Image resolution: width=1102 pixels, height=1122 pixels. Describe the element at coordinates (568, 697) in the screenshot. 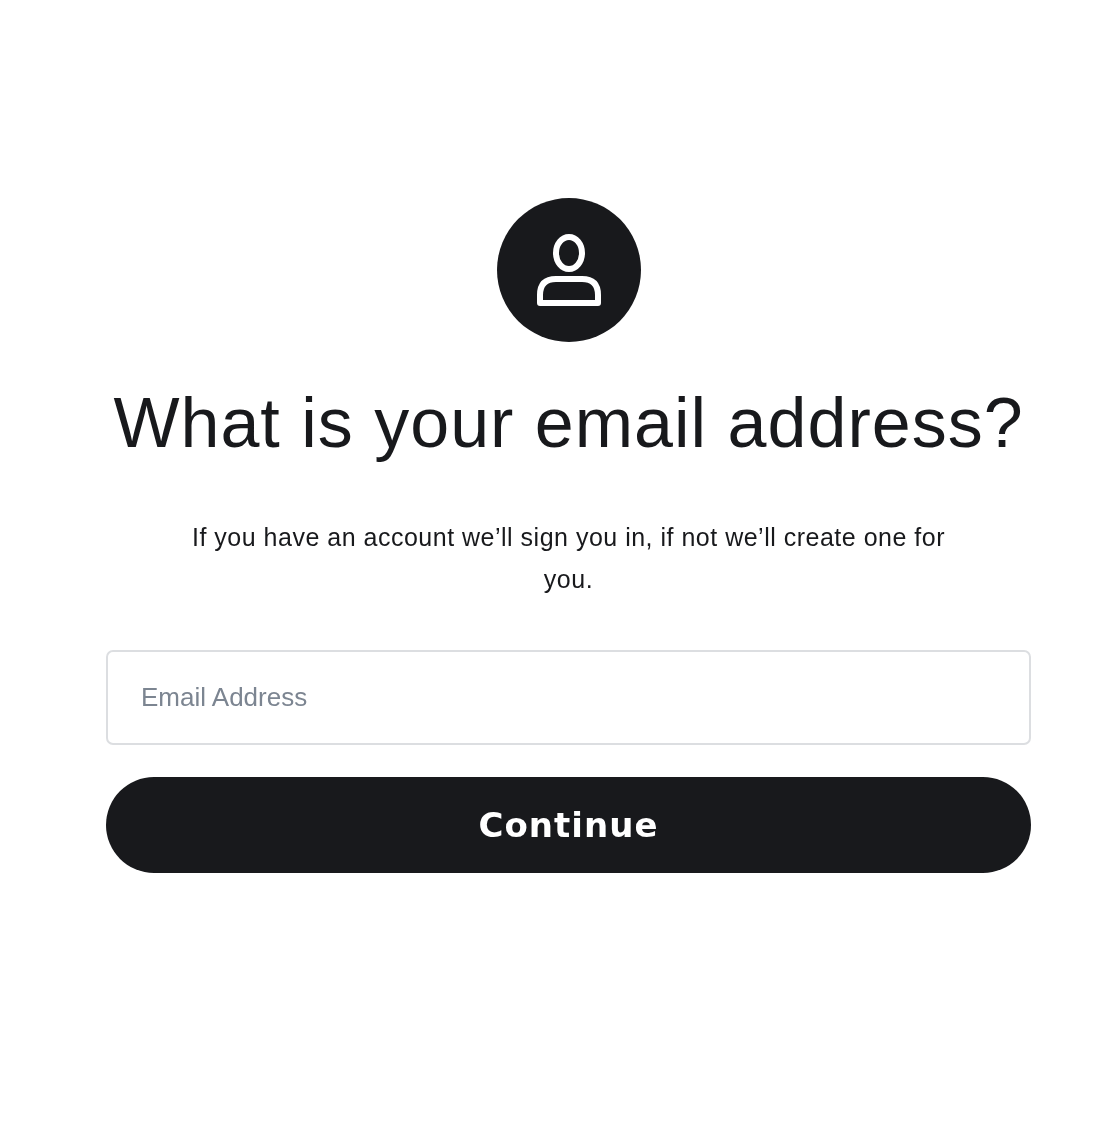

I see `email-input-field: Email Address` at that location.